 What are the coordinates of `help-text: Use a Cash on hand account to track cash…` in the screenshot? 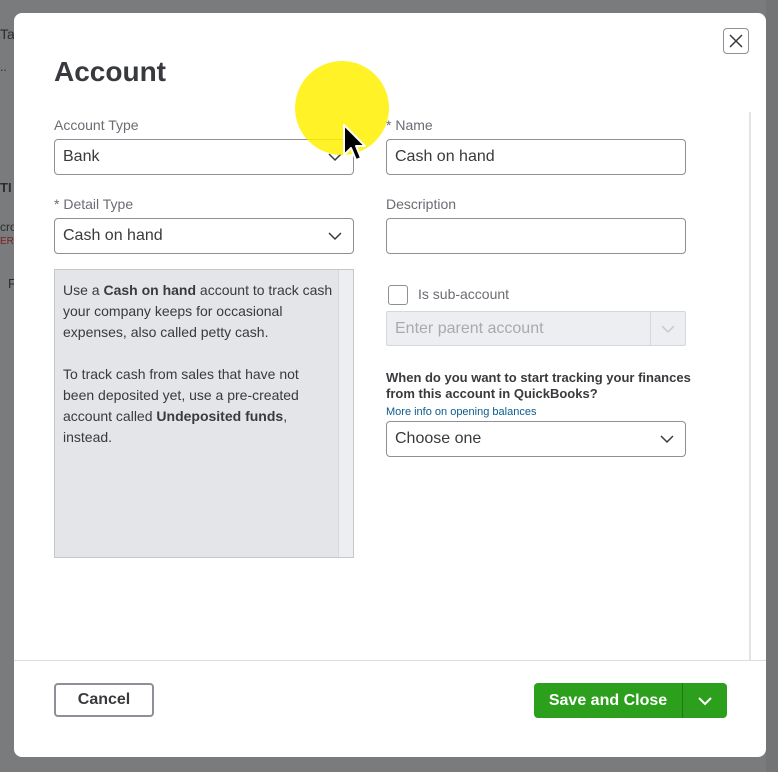 It's located at (198, 374).